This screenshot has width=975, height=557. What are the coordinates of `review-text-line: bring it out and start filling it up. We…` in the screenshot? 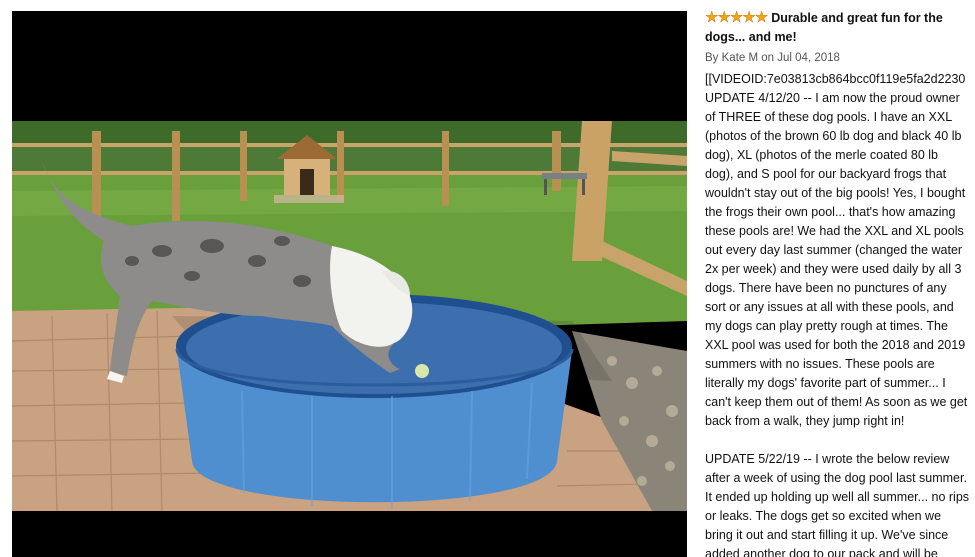 It's located at (827, 535).